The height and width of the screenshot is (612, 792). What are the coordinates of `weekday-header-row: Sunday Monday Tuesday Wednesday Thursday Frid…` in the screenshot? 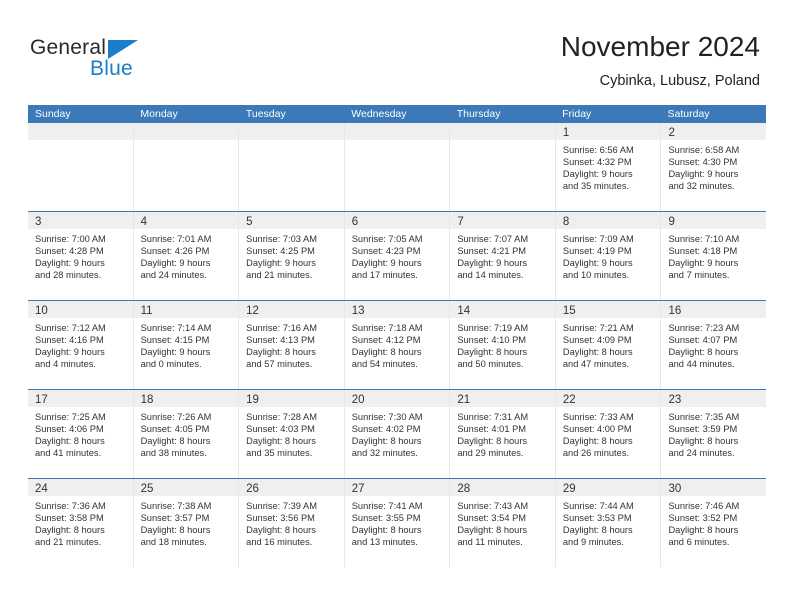 It's located at (397, 114).